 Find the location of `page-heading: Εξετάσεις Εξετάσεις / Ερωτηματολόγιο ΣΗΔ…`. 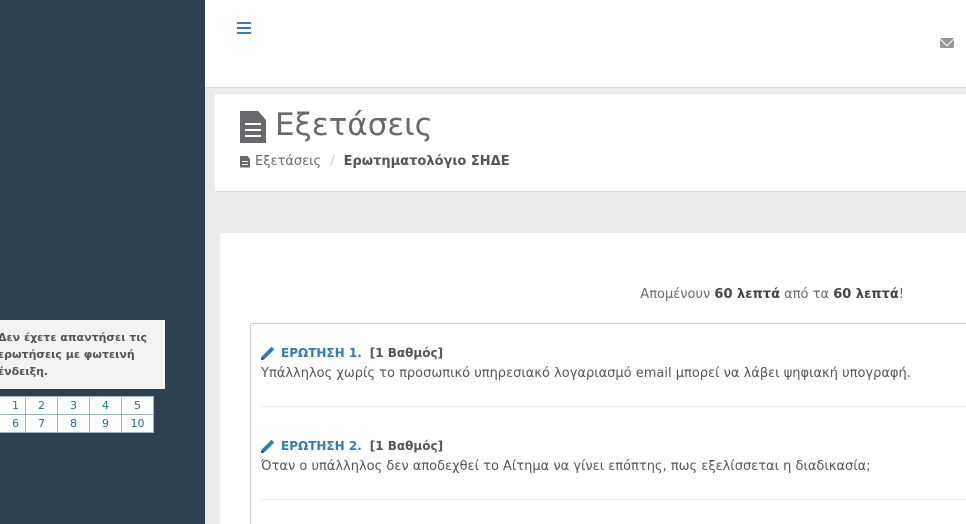

page-heading: Εξετάσεις Εξετάσεις / Ερωτηματολόγιο ΣΗΔ… is located at coordinates (590, 143).